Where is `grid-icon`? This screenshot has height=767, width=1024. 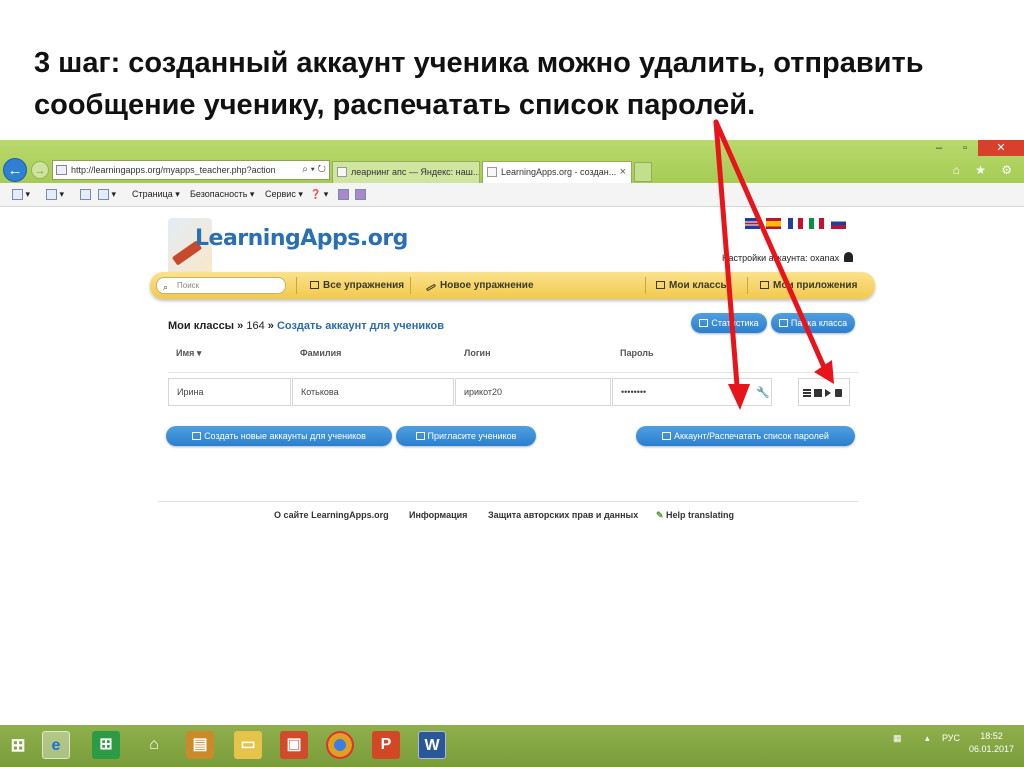
grid-icon is located at coordinates (314, 285).